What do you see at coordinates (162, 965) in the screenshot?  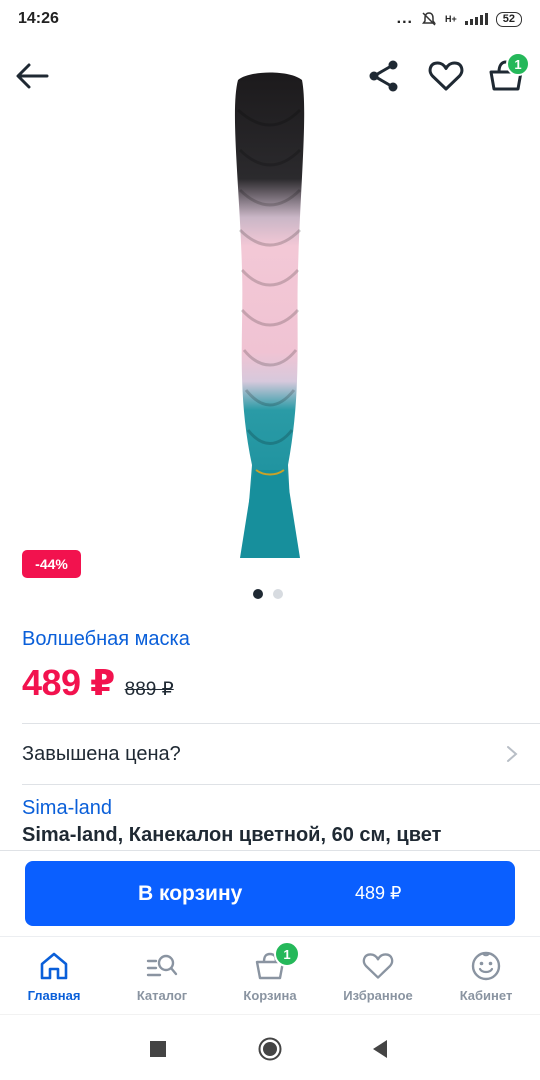 I see `catalog-search-icon` at bounding box center [162, 965].